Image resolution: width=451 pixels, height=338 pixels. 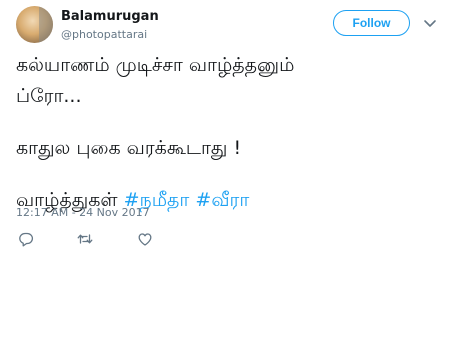 What do you see at coordinates (430, 23) in the screenshot?
I see `chevron-down-icon` at bounding box center [430, 23].